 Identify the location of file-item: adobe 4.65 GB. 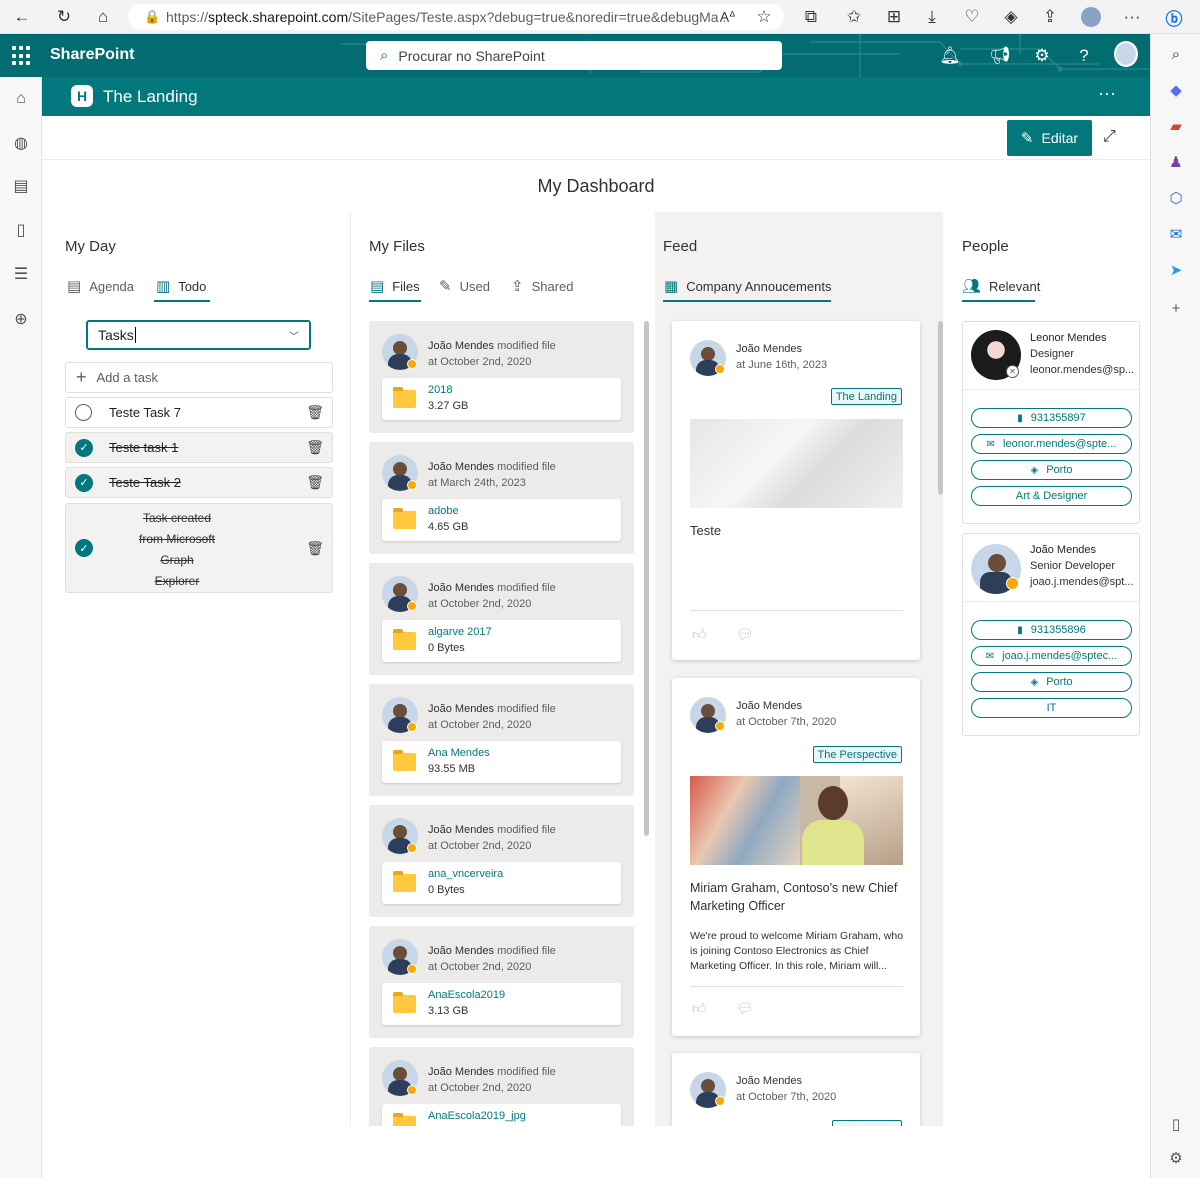
(501, 520).